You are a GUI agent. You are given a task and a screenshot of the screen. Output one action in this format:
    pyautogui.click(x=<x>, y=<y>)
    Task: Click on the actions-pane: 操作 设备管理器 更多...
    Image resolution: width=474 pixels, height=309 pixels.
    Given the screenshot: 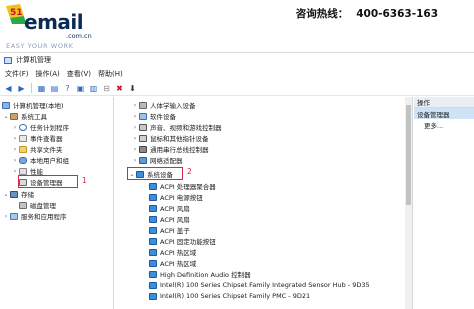 What is the action you would take?
    pyautogui.click(x=444, y=203)
    